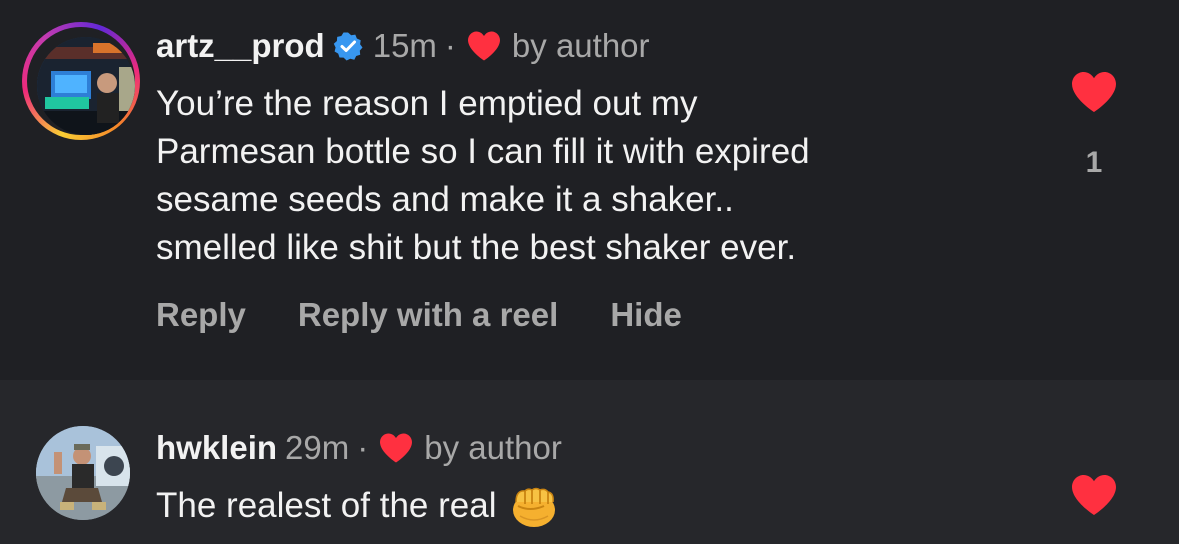 This screenshot has width=1179, height=544. What do you see at coordinates (317, 447) in the screenshot?
I see `timestamp: 29m` at bounding box center [317, 447].